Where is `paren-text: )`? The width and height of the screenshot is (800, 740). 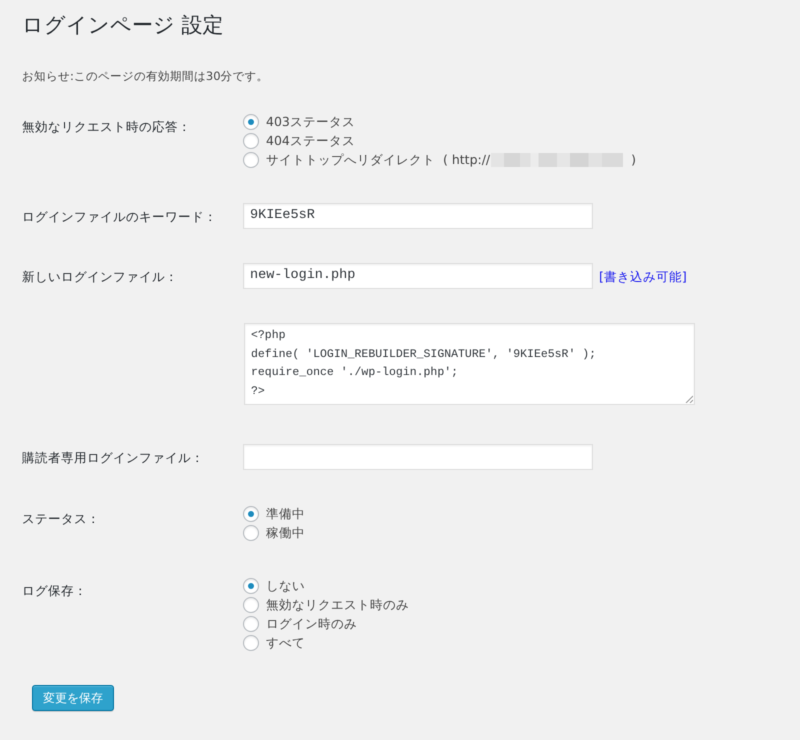 paren-text: ) is located at coordinates (633, 160).